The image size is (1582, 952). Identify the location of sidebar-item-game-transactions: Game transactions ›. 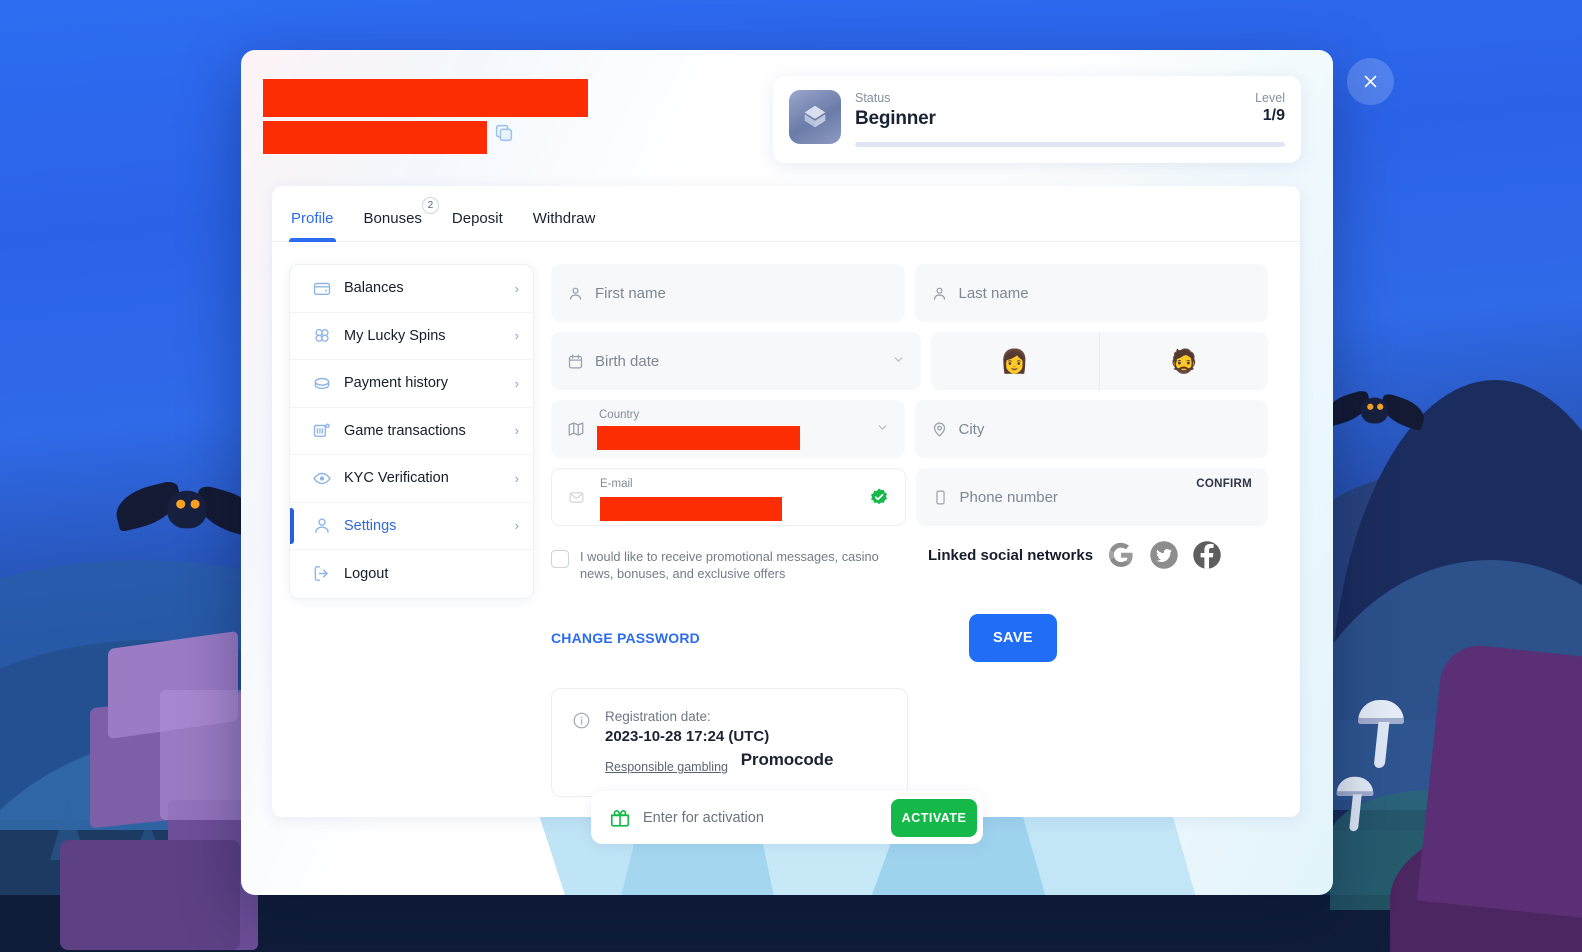
(411, 431).